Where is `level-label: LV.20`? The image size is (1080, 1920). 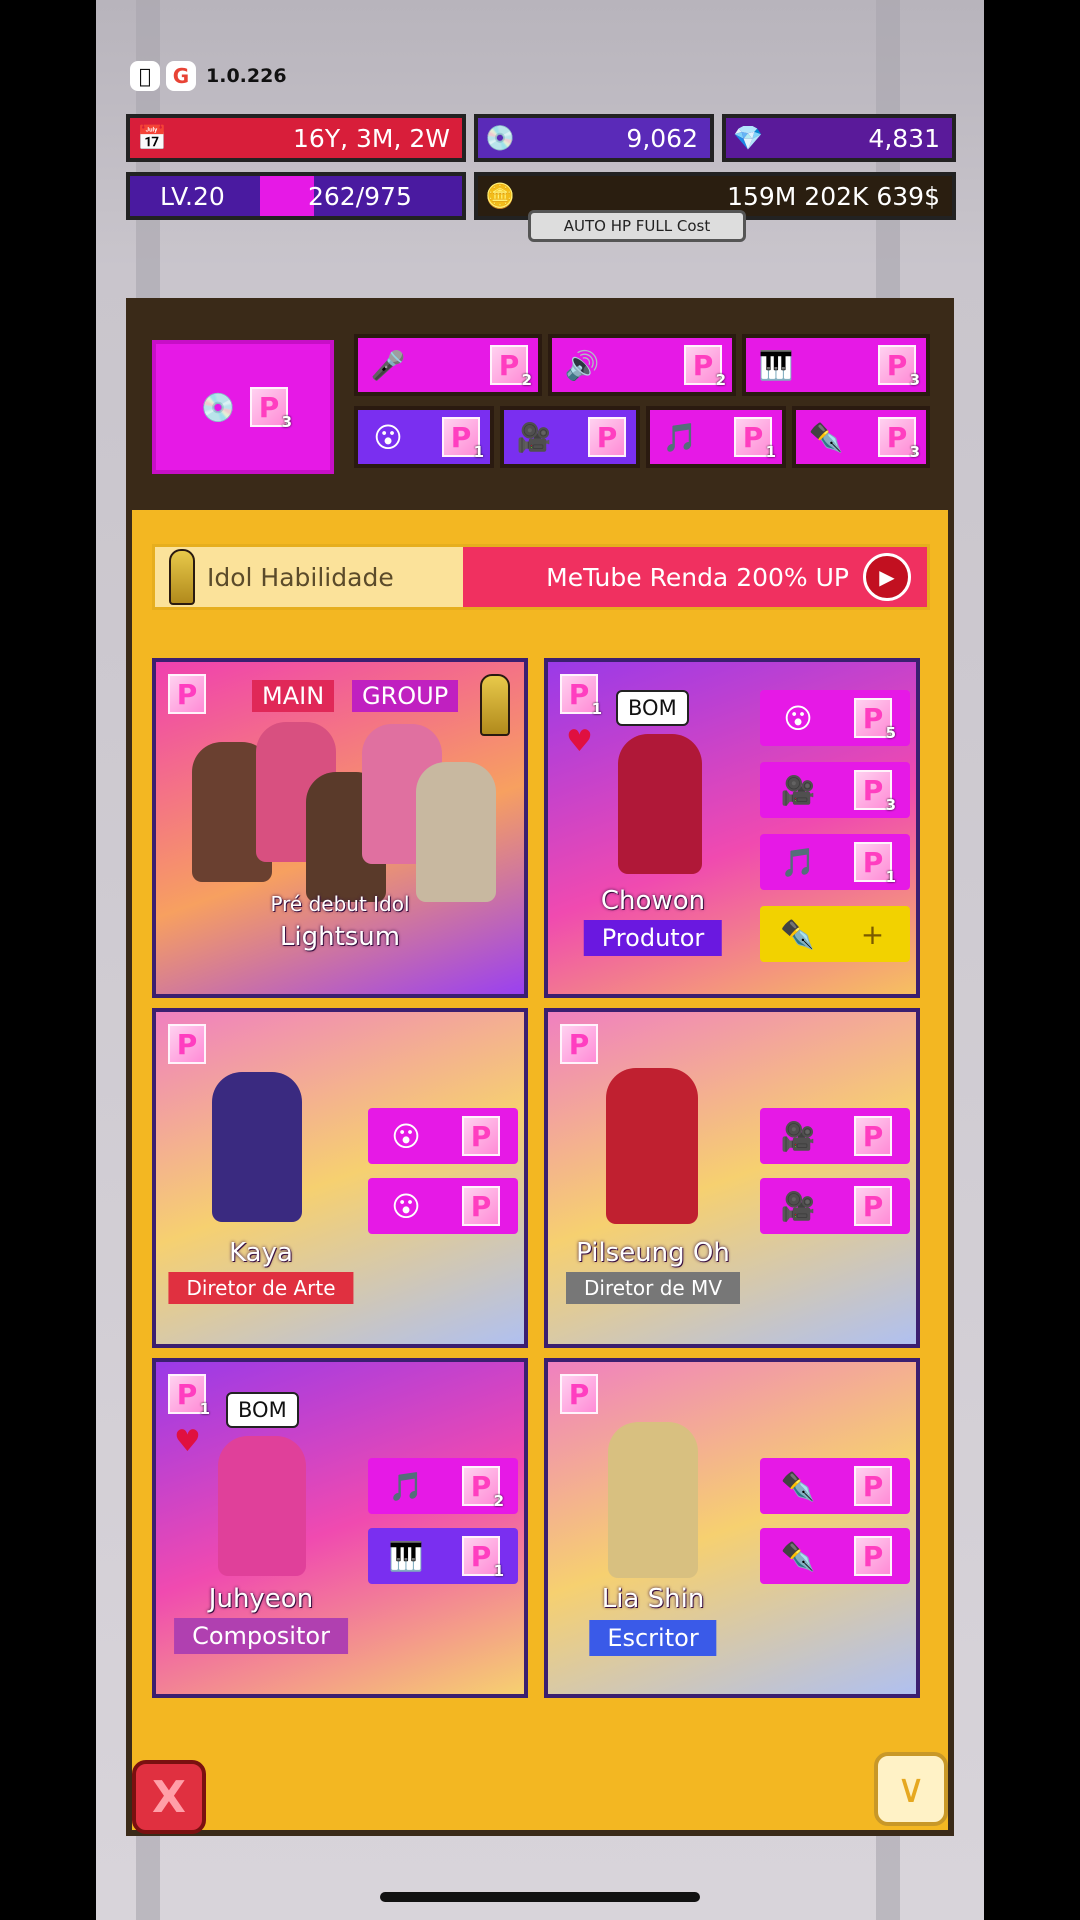 level-label: LV.20 is located at coordinates (192, 196).